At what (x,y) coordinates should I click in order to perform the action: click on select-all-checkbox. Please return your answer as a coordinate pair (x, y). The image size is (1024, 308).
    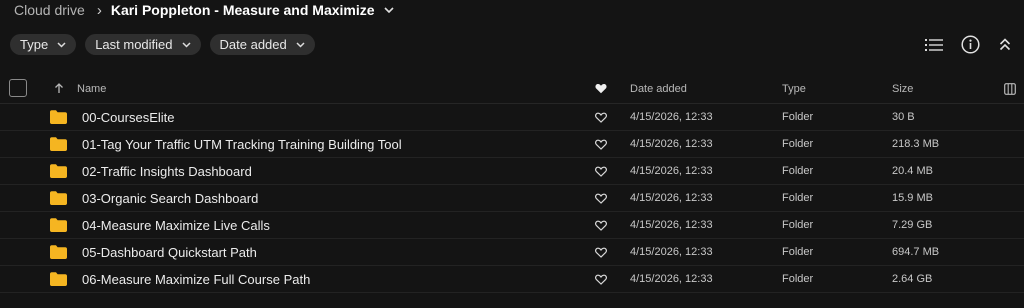
    Looking at the image, I should click on (18, 88).